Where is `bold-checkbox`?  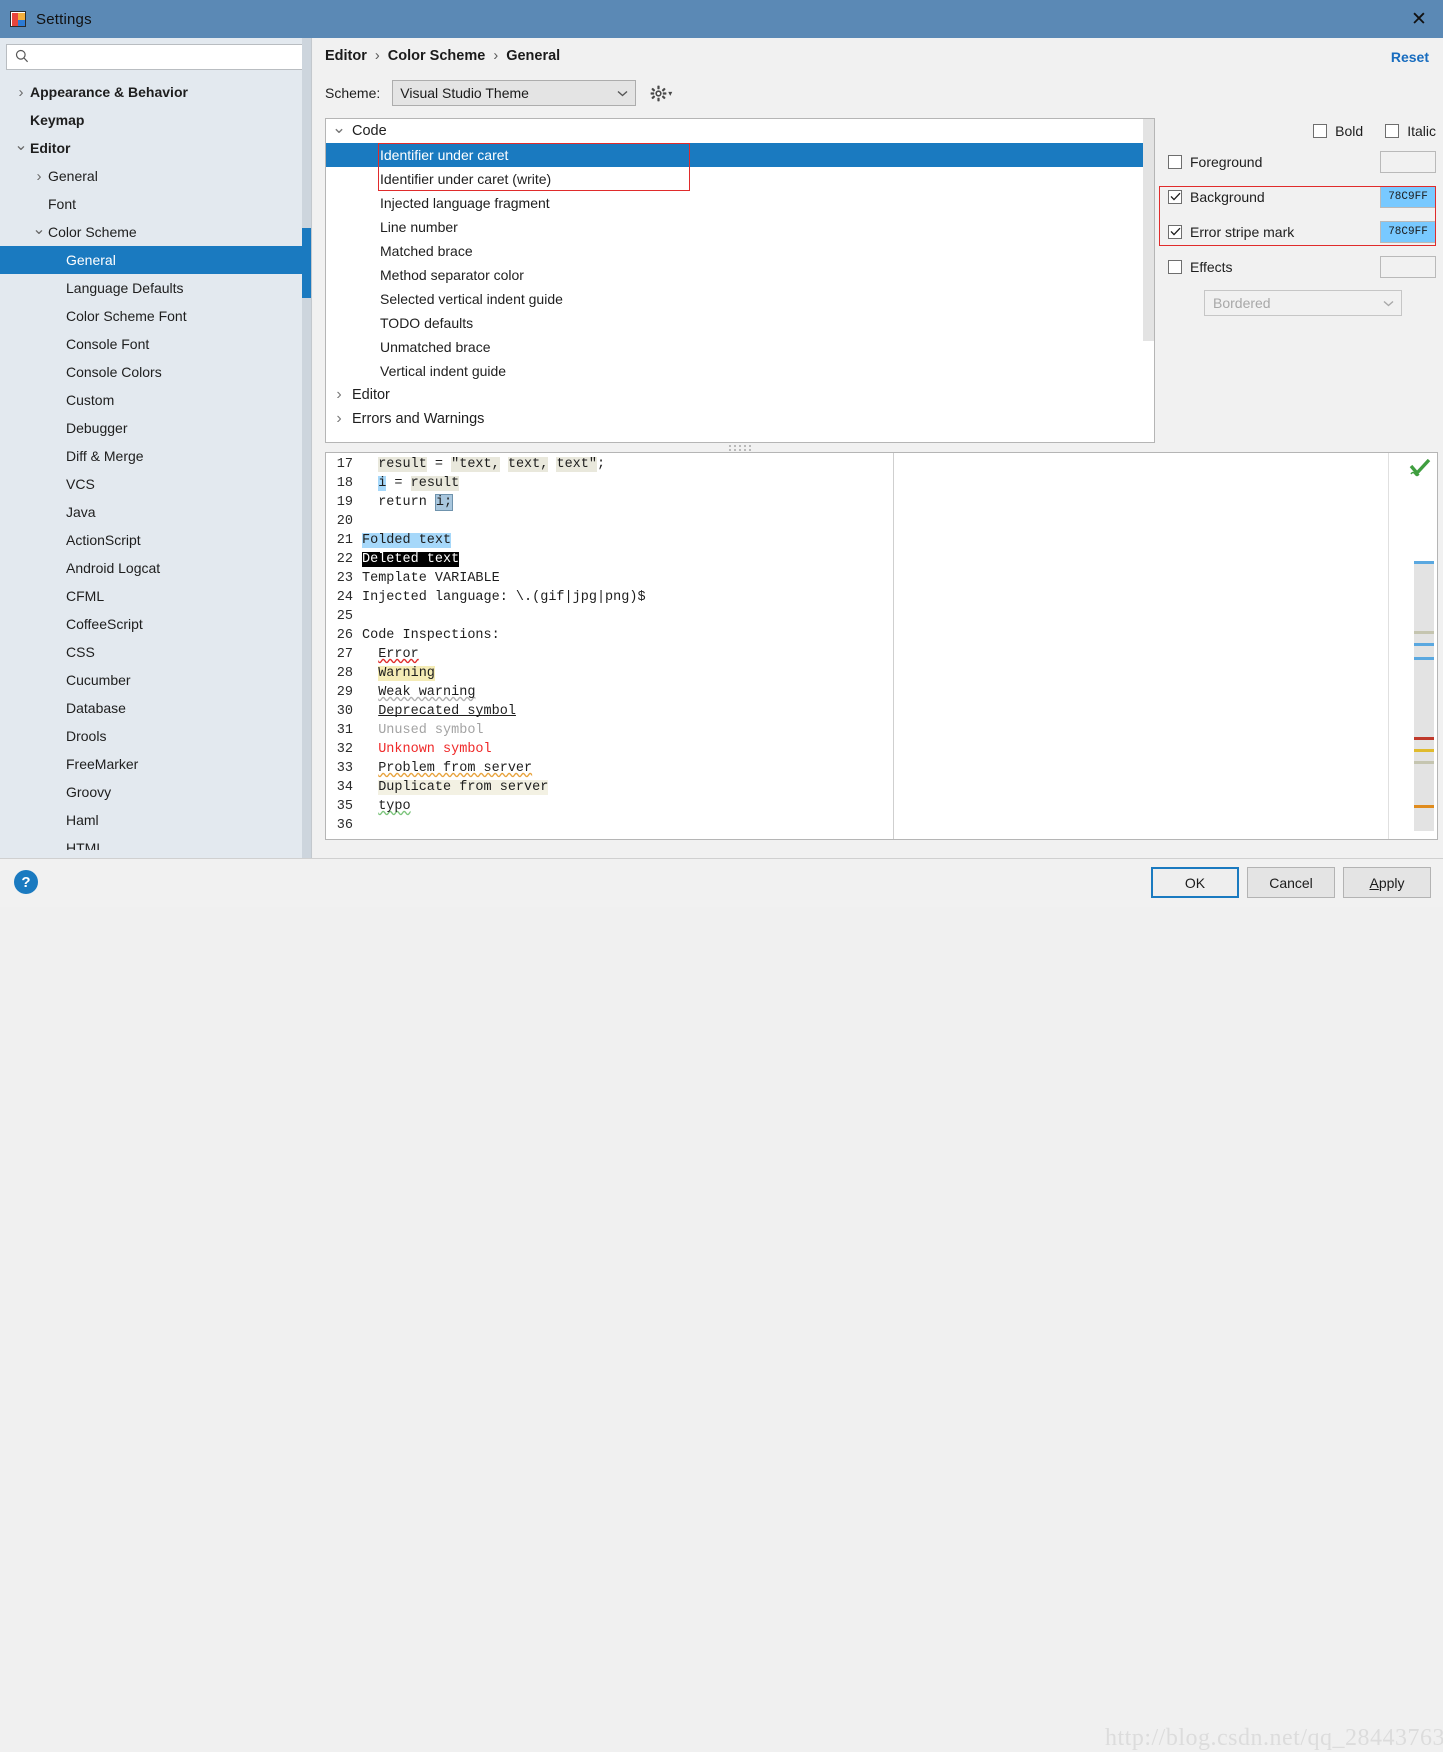 bold-checkbox is located at coordinates (1320, 131).